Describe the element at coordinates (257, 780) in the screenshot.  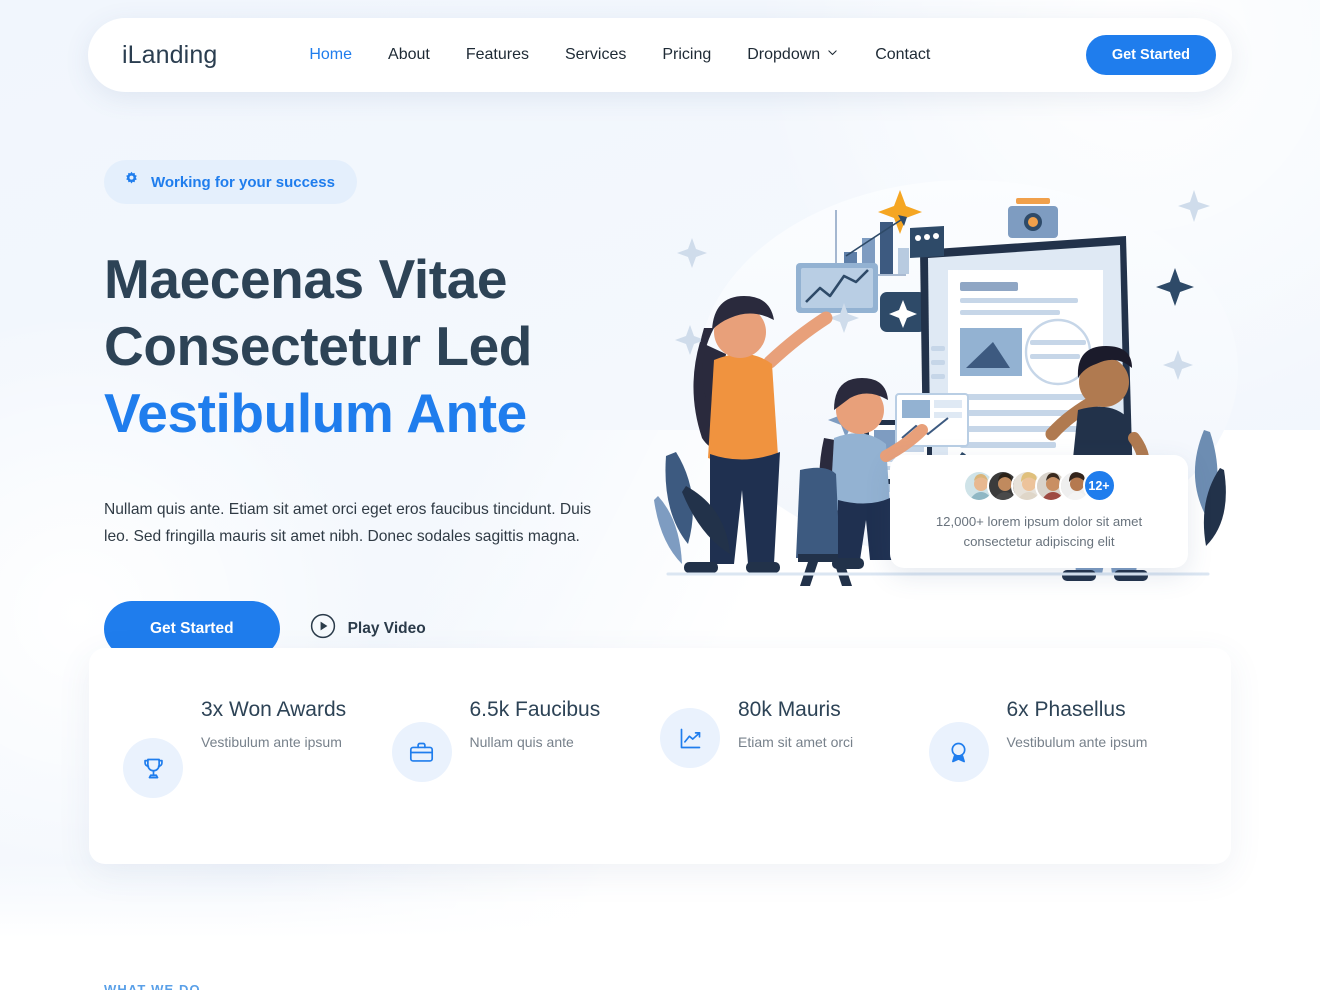
I see `stat-item: 3x Won Awards Vestibulum ante ipsum` at that location.